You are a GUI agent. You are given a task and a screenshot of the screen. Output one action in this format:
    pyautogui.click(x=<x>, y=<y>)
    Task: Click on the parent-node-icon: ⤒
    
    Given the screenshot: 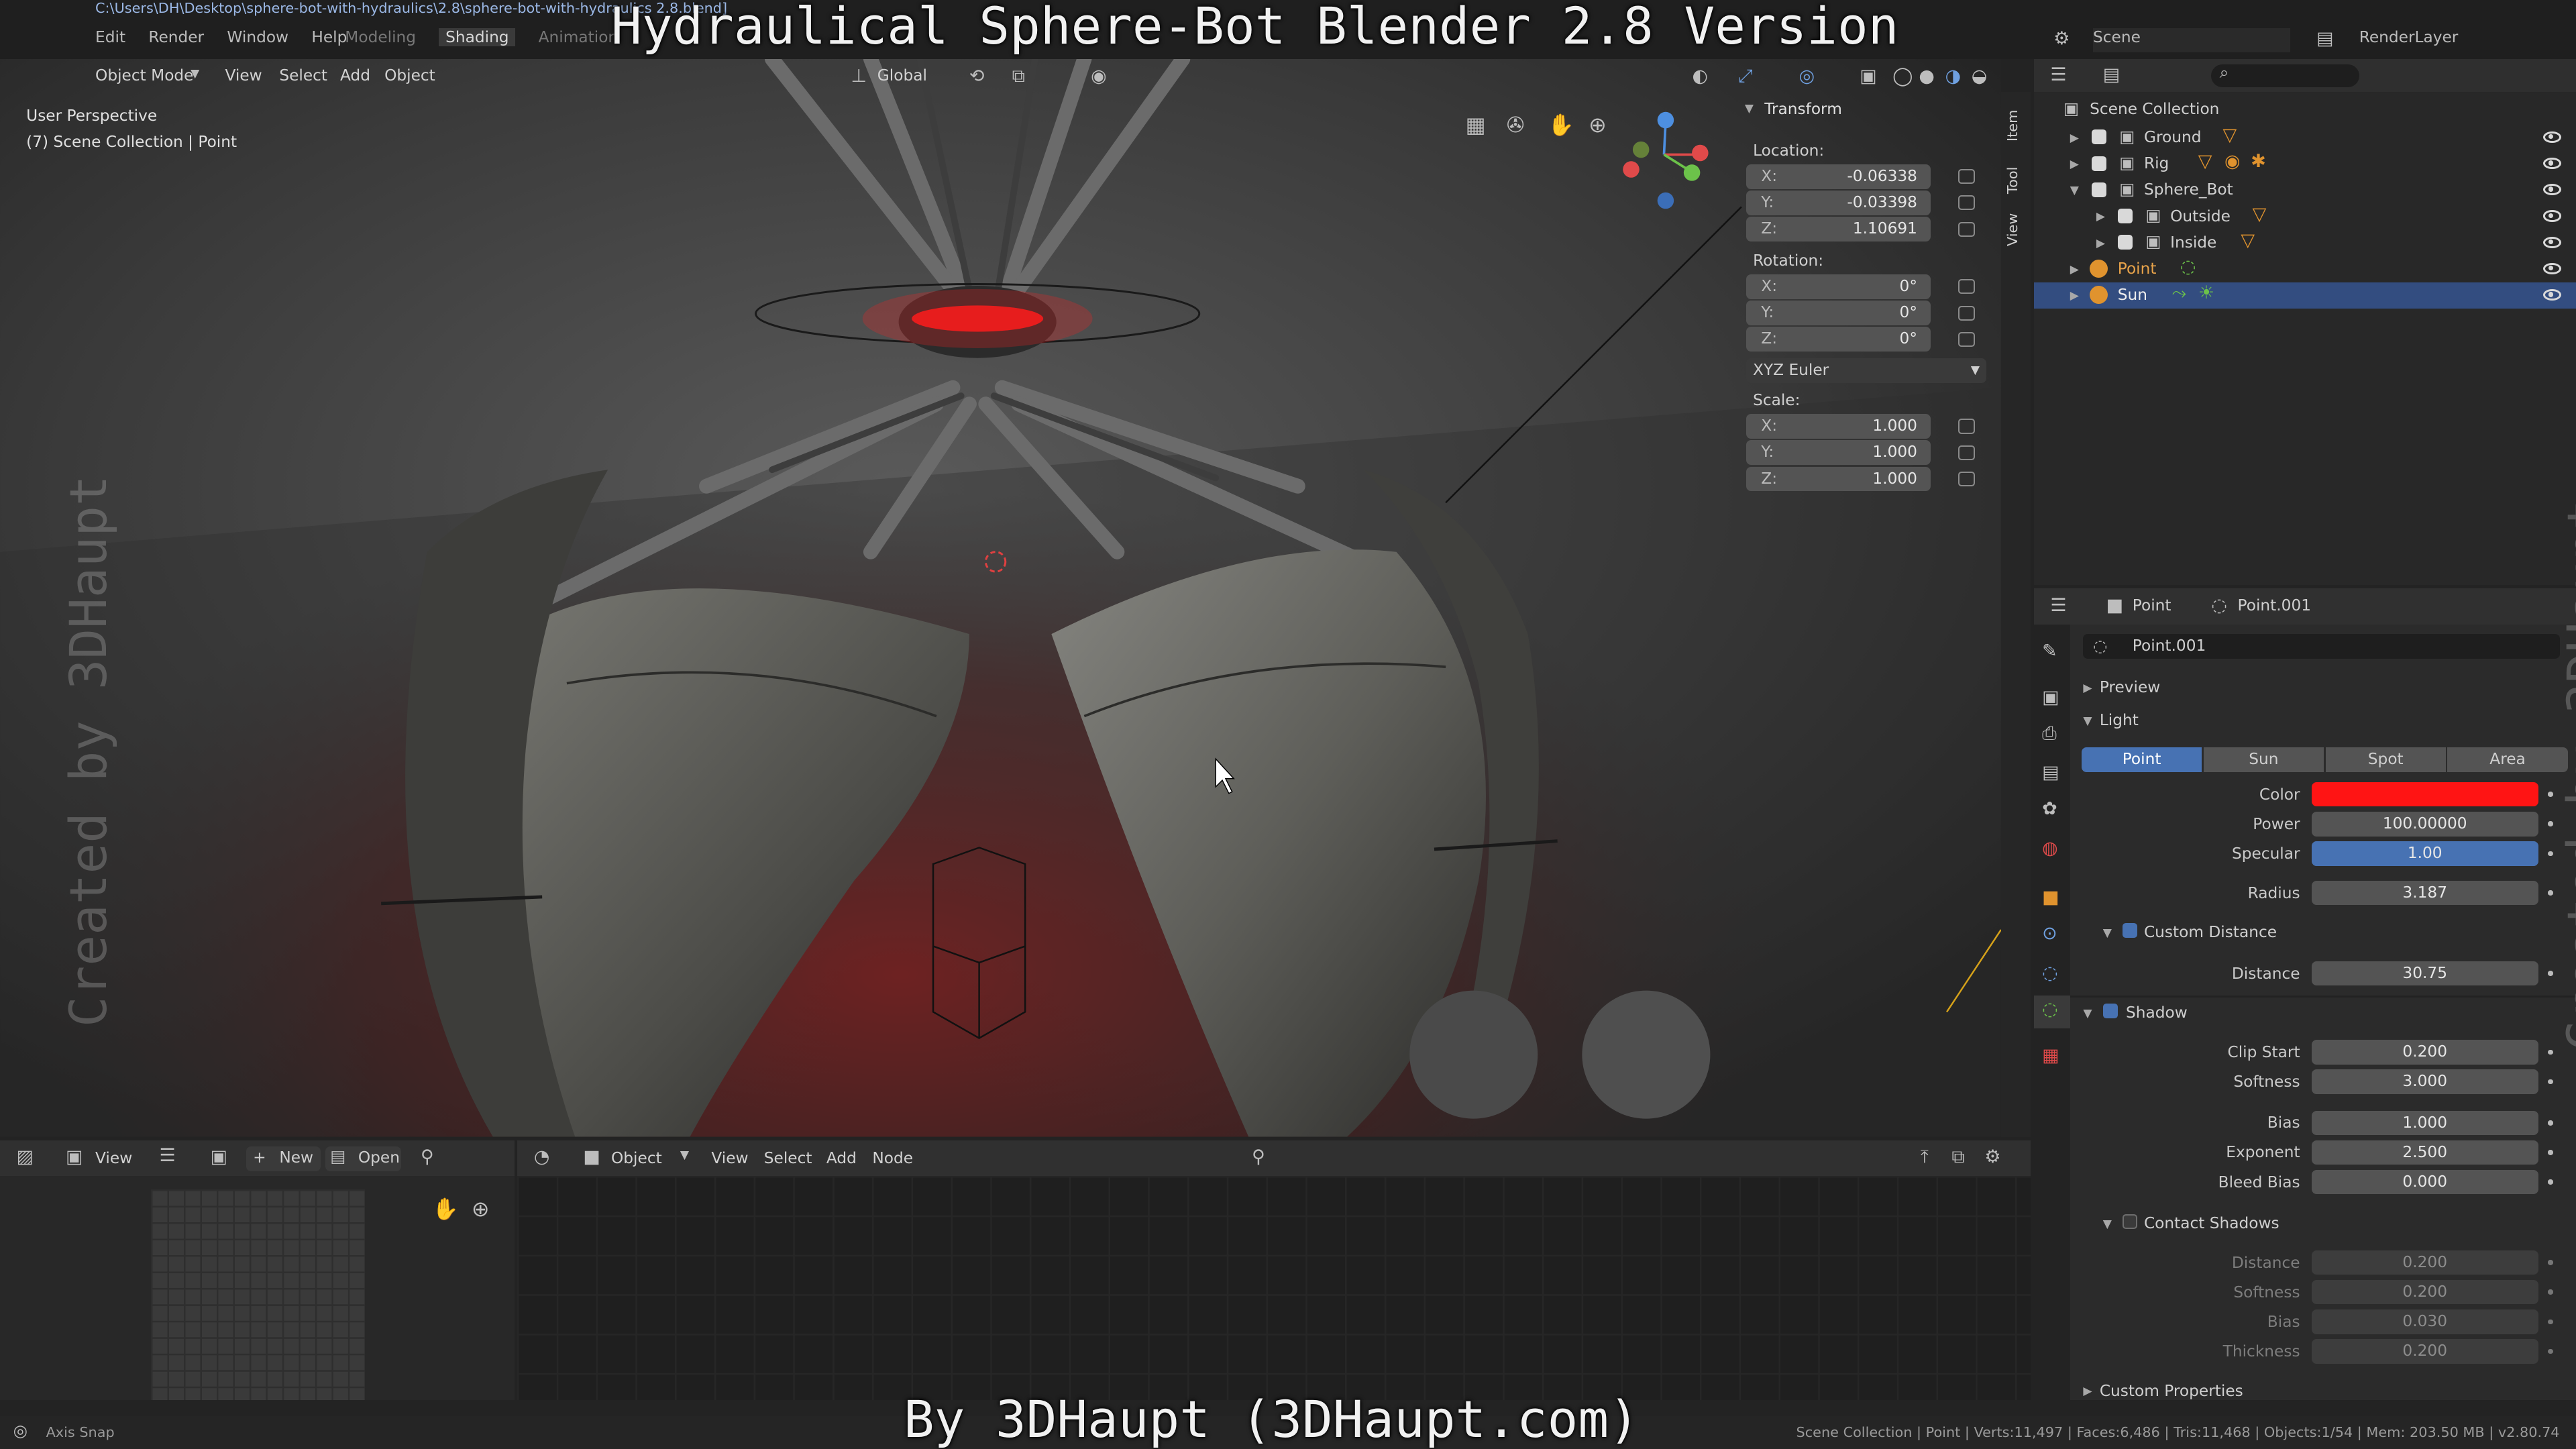 What is the action you would take?
    pyautogui.click(x=1925, y=1157)
    